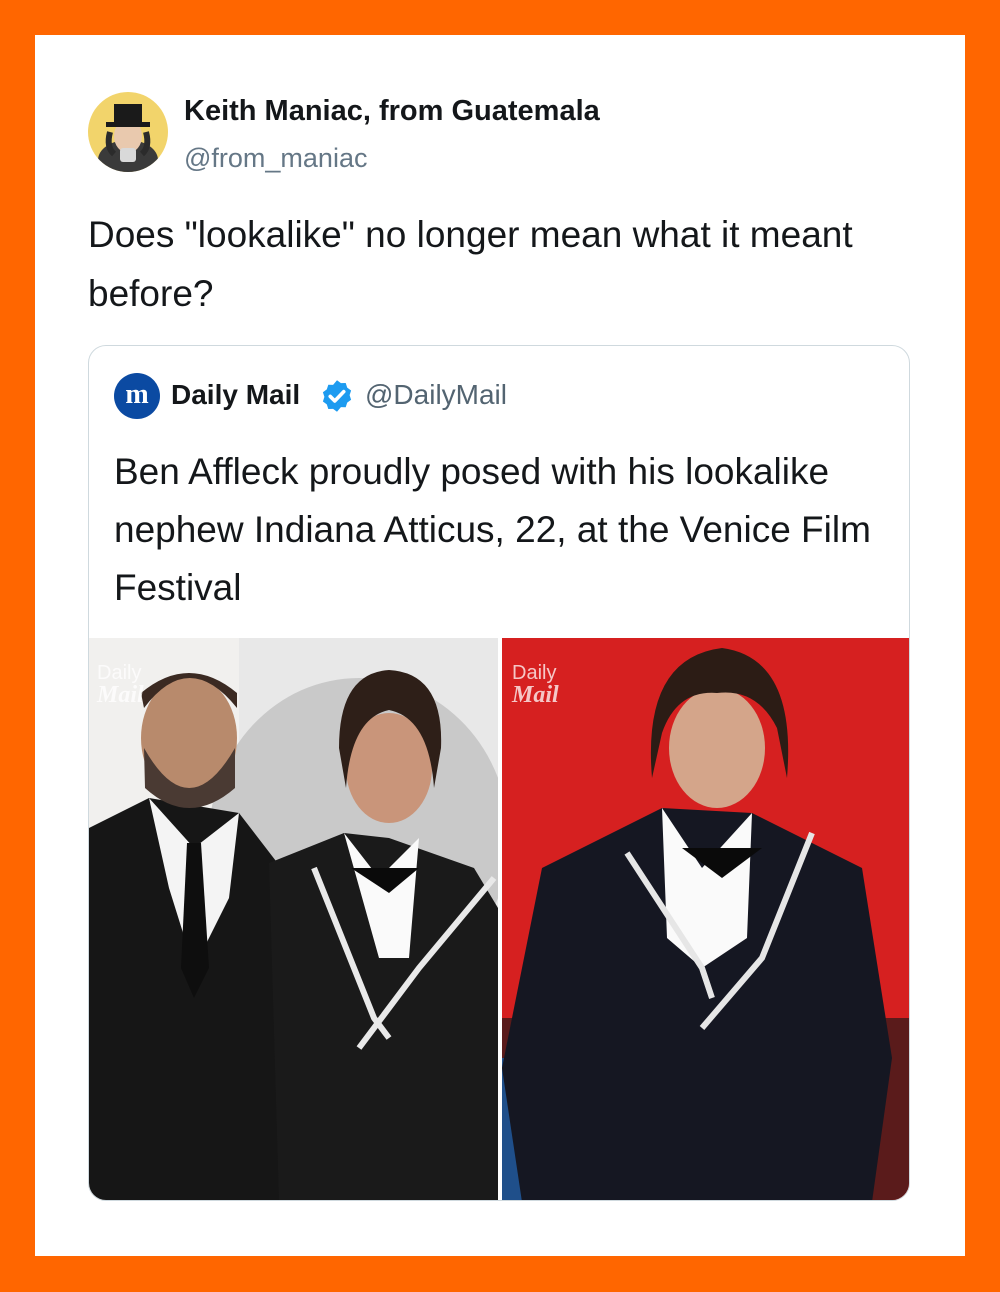  I want to click on avatar-image, so click(128, 132).